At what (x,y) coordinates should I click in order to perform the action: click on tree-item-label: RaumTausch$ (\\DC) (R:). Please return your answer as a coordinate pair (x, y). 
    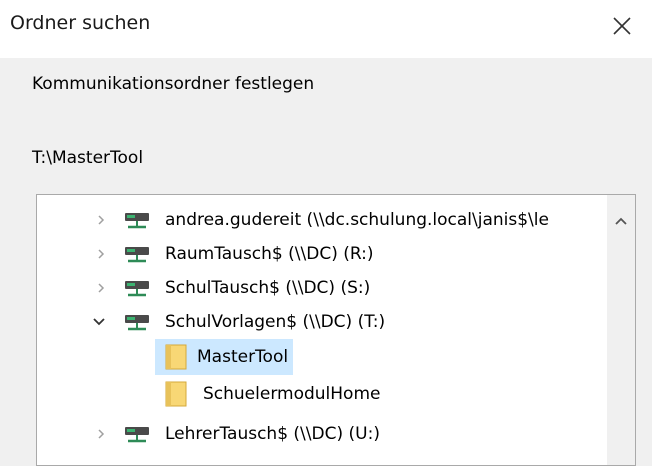
    Looking at the image, I should click on (269, 254).